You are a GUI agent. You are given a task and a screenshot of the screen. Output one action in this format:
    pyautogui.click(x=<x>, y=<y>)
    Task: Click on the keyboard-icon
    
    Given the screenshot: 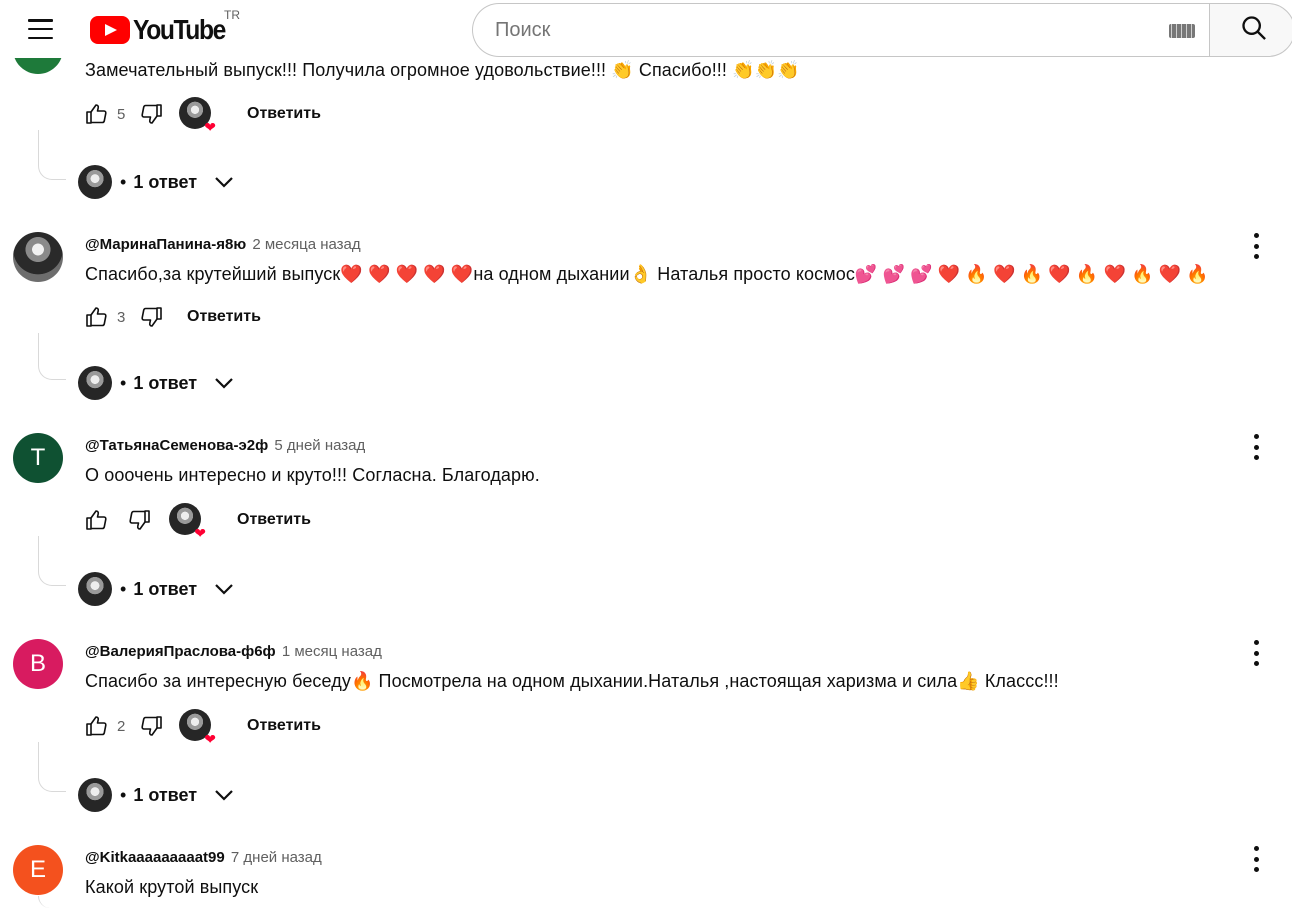 What is the action you would take?
    pyautogui.click(x=1182, y=31)
    